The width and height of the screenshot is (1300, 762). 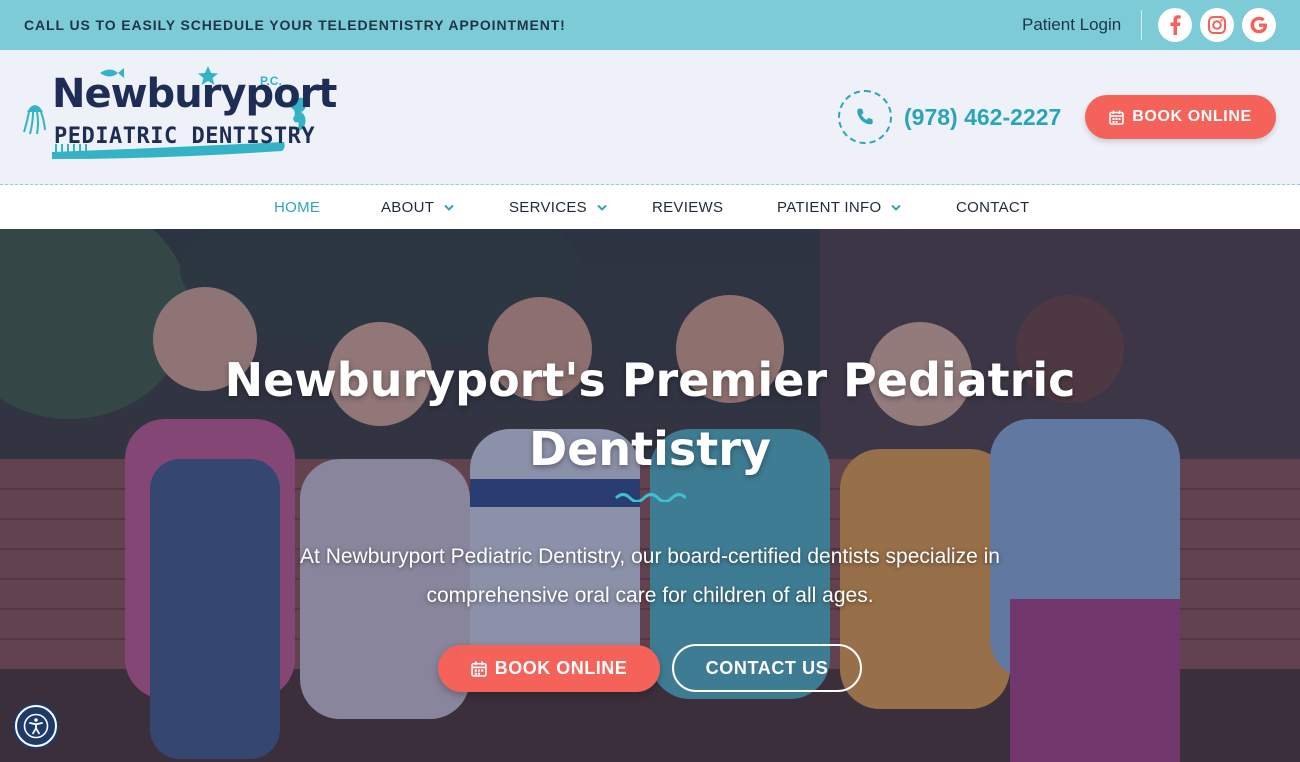 I want to click on phone-number-link: (978) 462-2227, so click(x=982, y=117).